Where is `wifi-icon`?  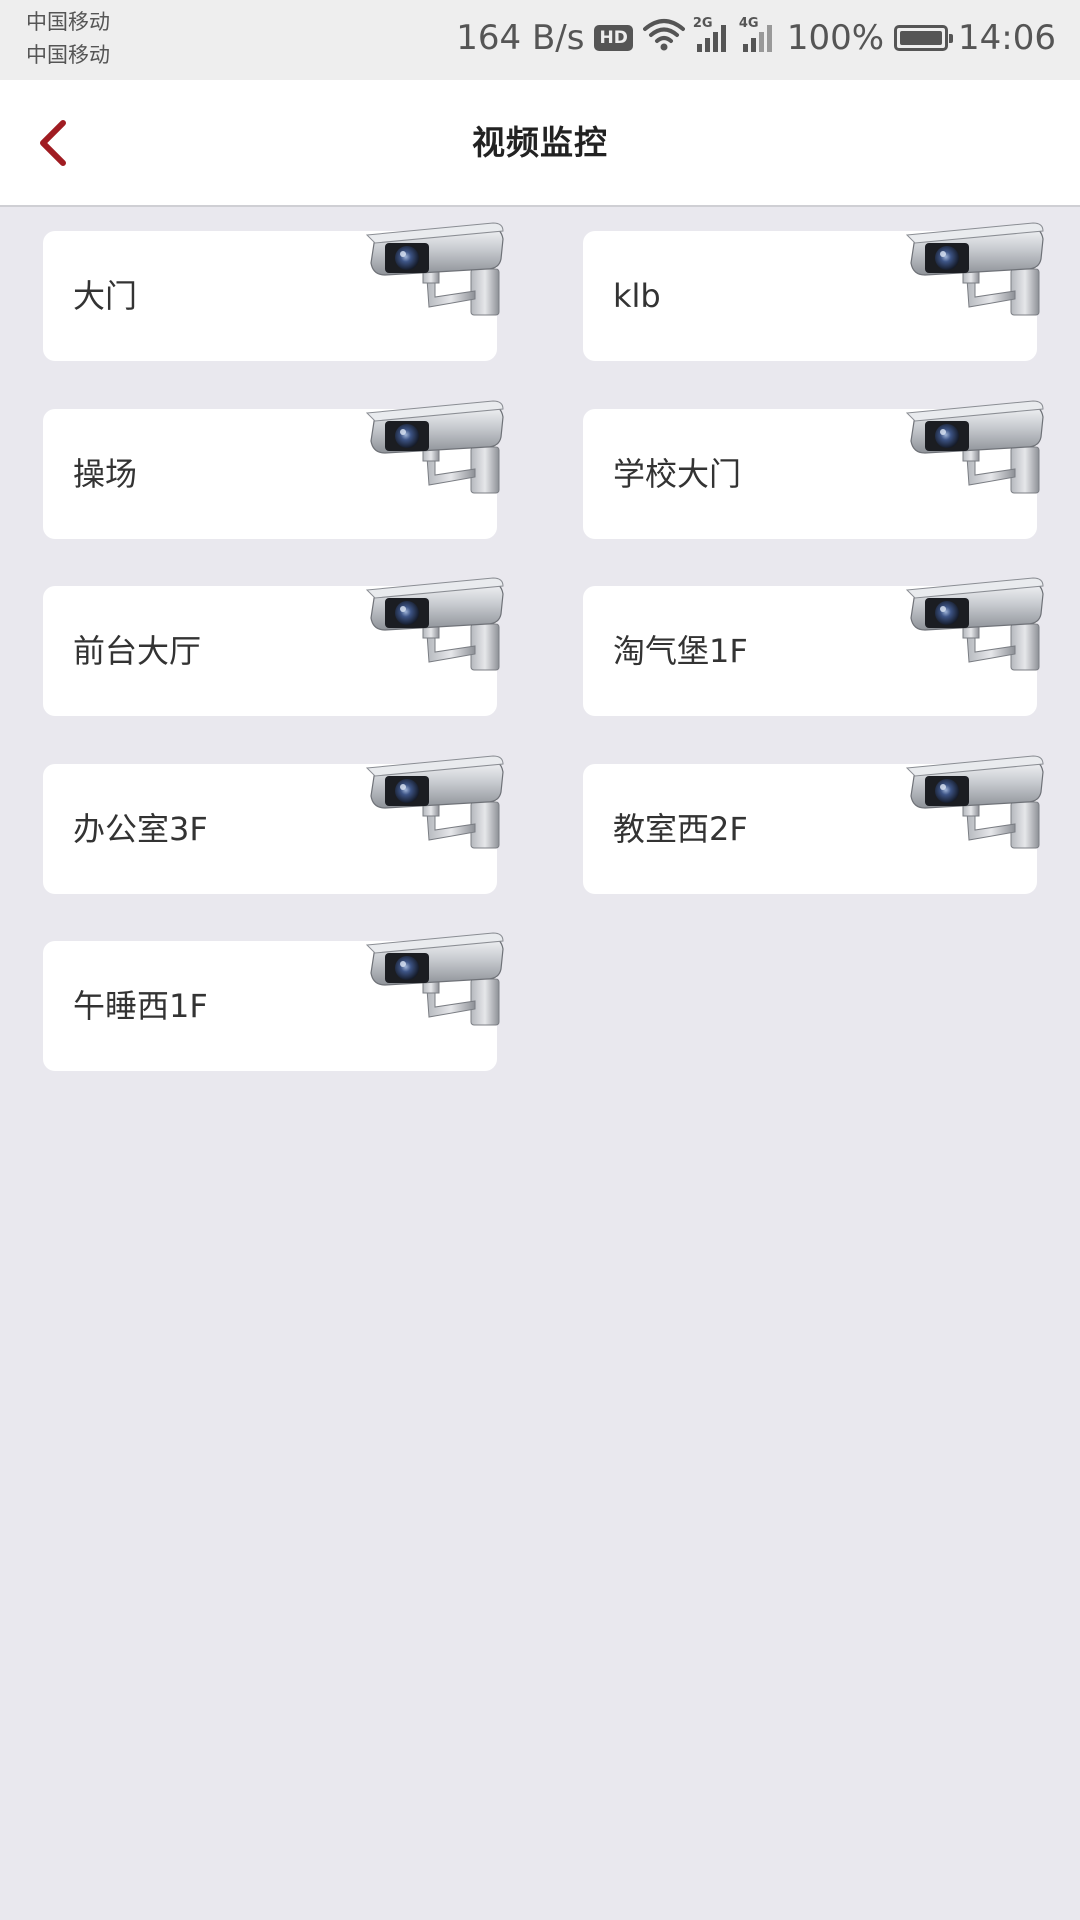 wifi-icon is located at coordinates (663, 38).